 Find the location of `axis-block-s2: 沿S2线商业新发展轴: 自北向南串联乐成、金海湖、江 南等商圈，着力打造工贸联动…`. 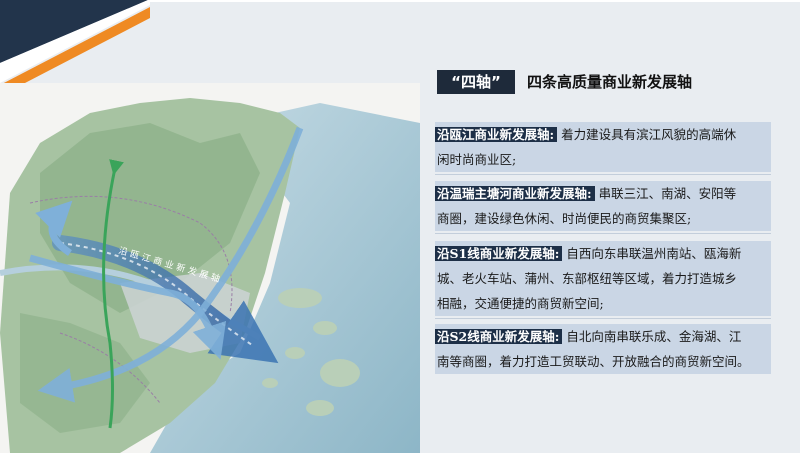

axis-block-s2: 沿S2线商业新发展轴: 自北向南串联乐成、金海湖、江 南等商圈，着力打造工贸联动… is located at coordinates (603, 349).